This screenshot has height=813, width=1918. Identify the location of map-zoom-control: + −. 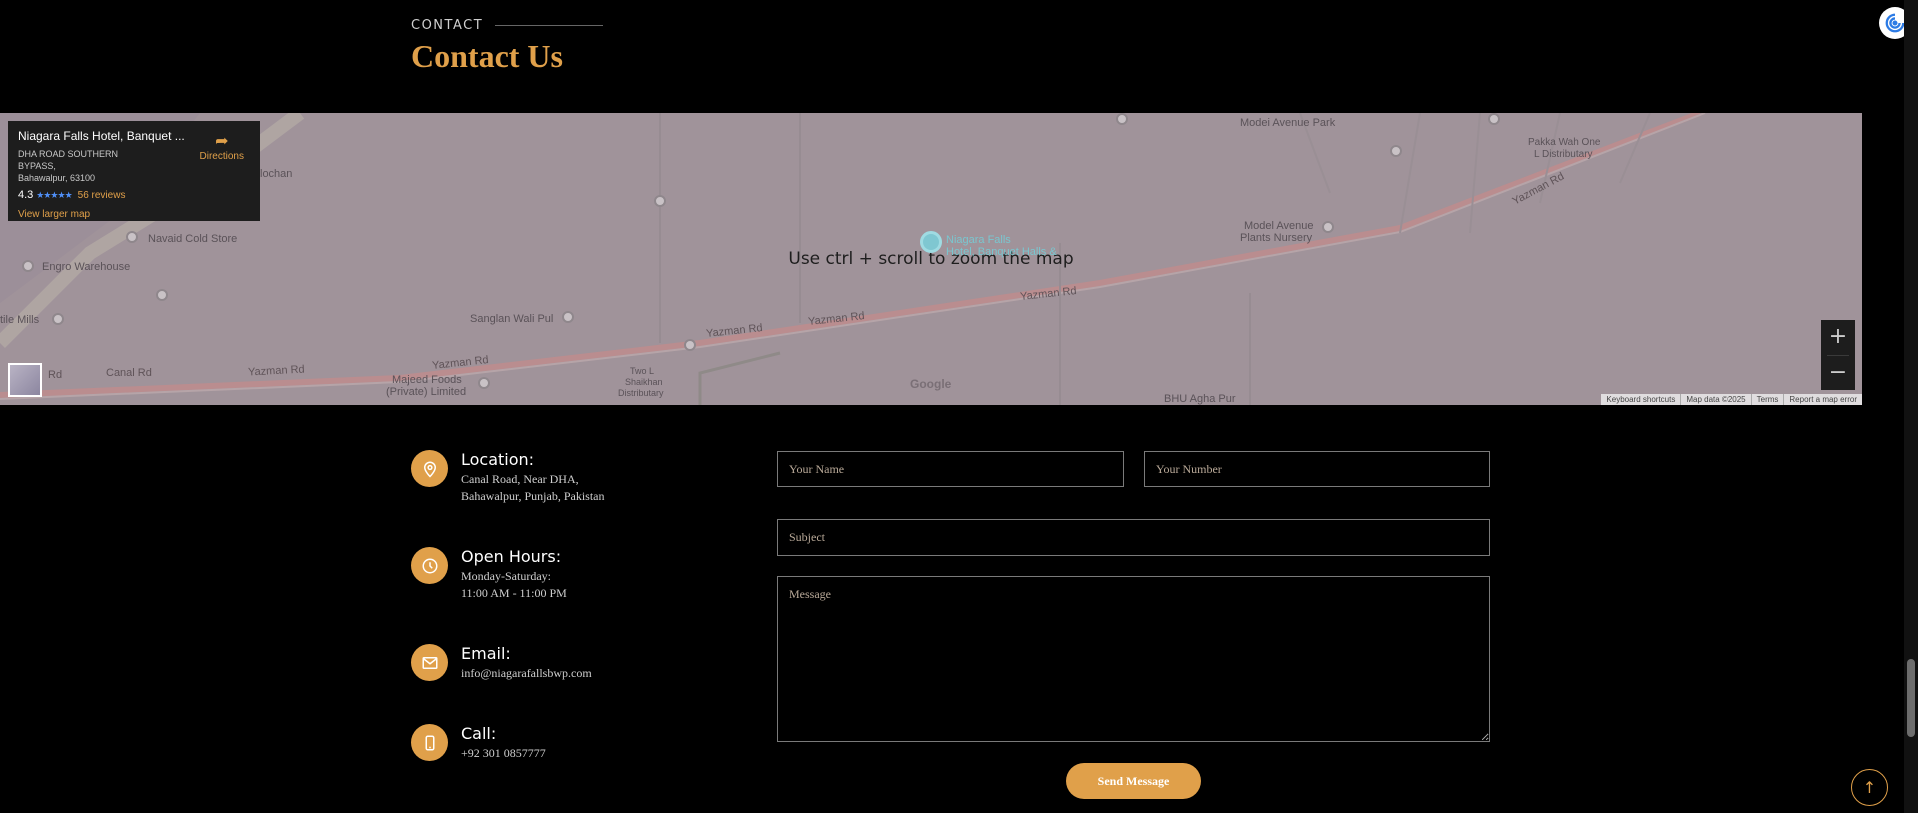
(1838, 355).